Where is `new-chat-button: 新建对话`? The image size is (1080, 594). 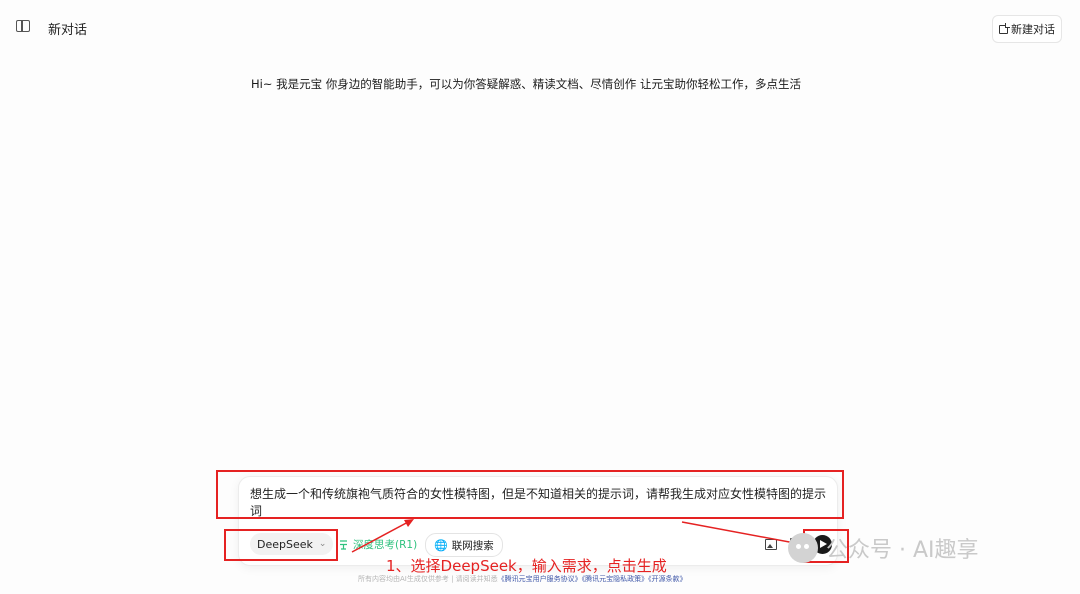 new-chat-button: 新建对话 is located at coordinates (1027, 29).